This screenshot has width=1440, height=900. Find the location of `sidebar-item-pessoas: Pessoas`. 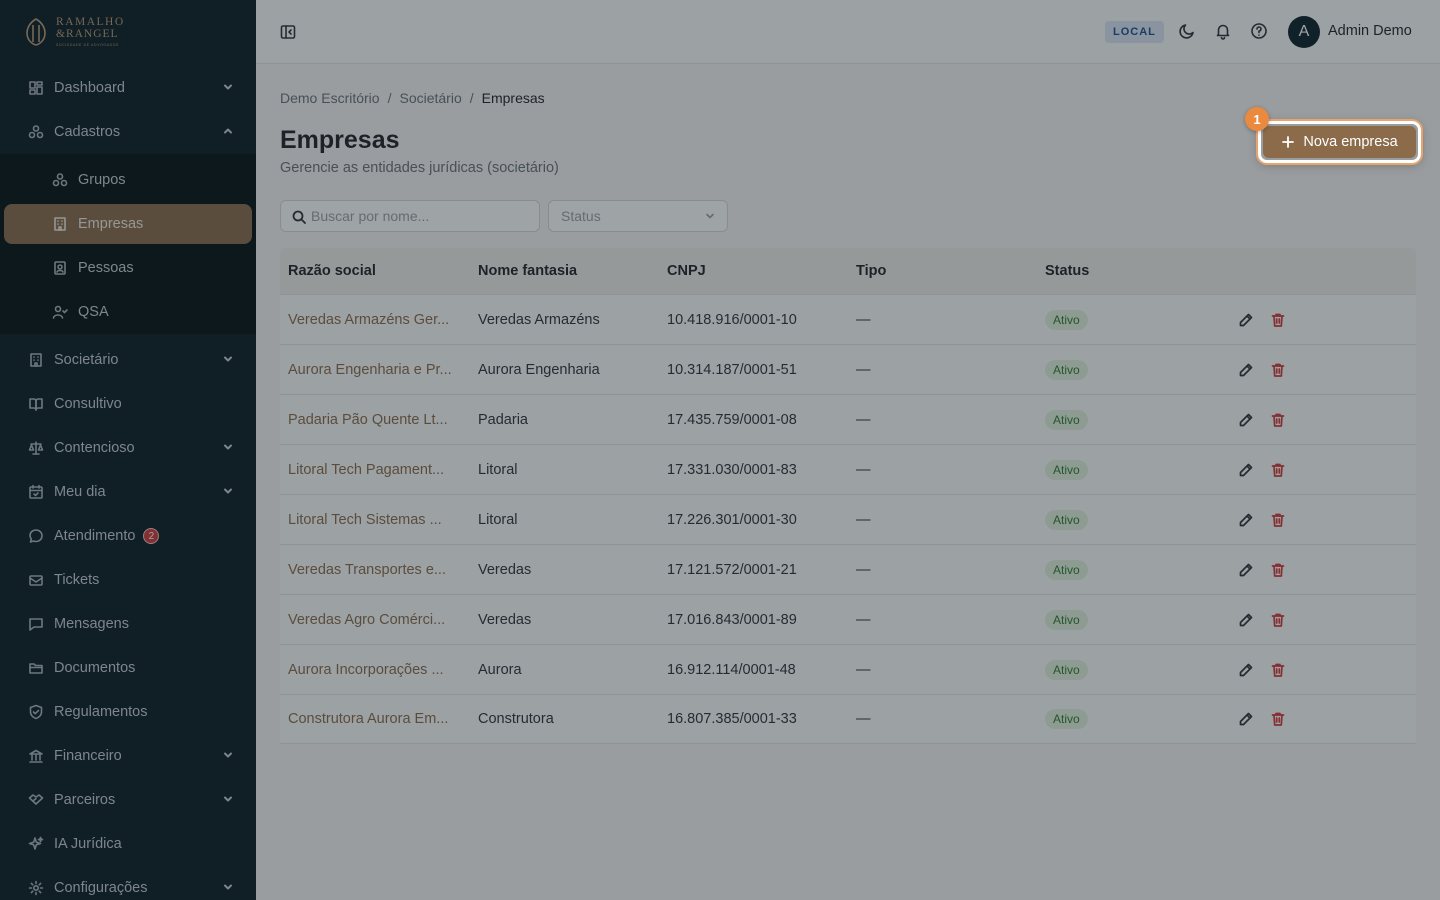

sidebar-item-pessoas: Pessoas is located at coordinates (128, 268).